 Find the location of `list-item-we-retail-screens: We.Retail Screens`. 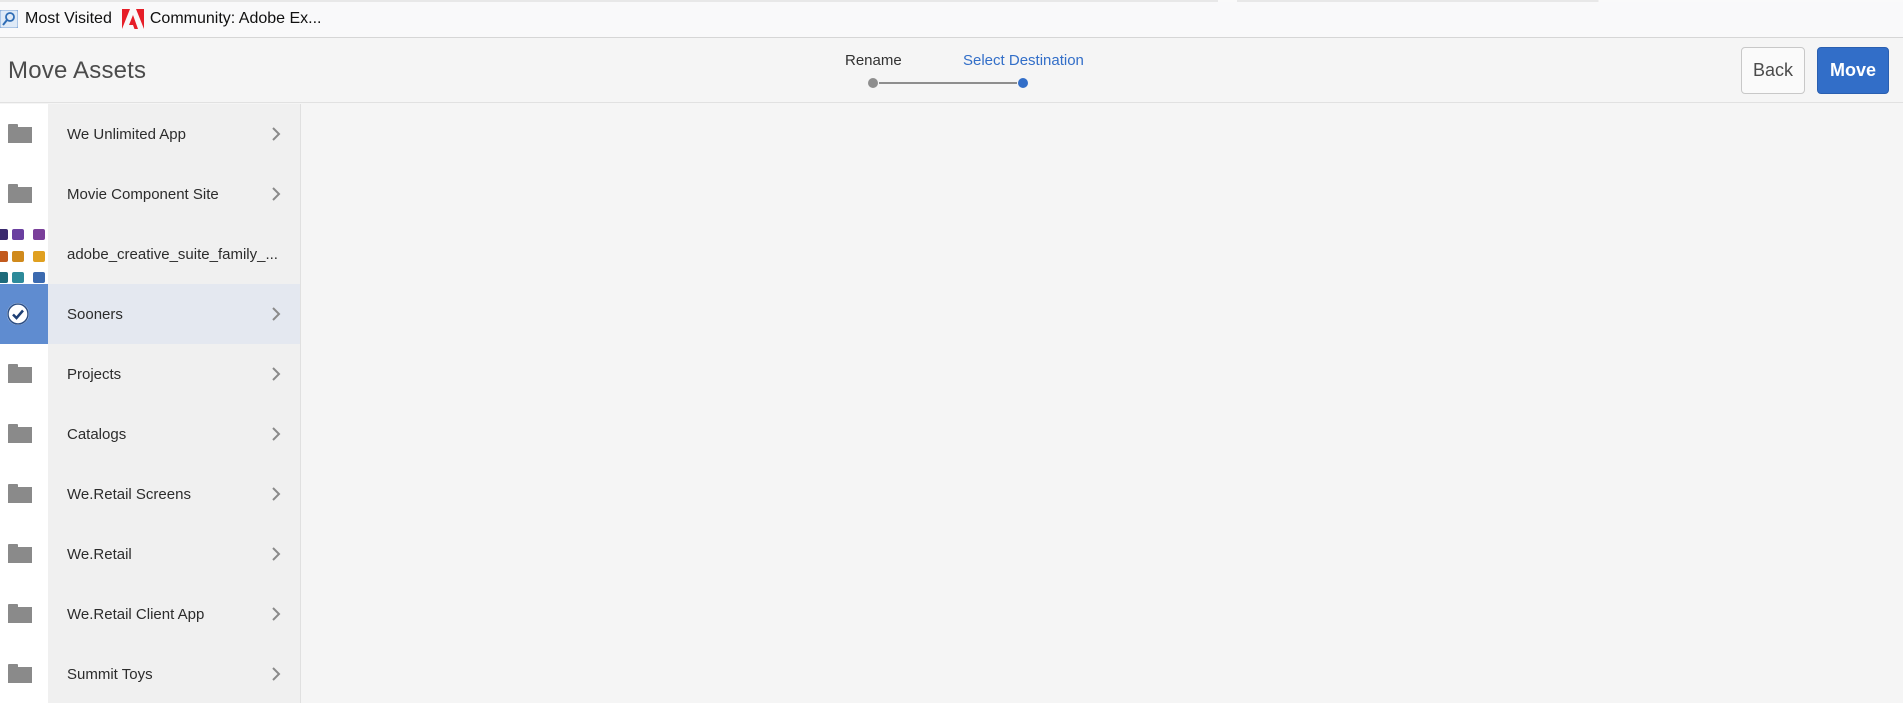

list-item-we-retail-screens: We.Retail Screens is located at coordinates (150, 494).